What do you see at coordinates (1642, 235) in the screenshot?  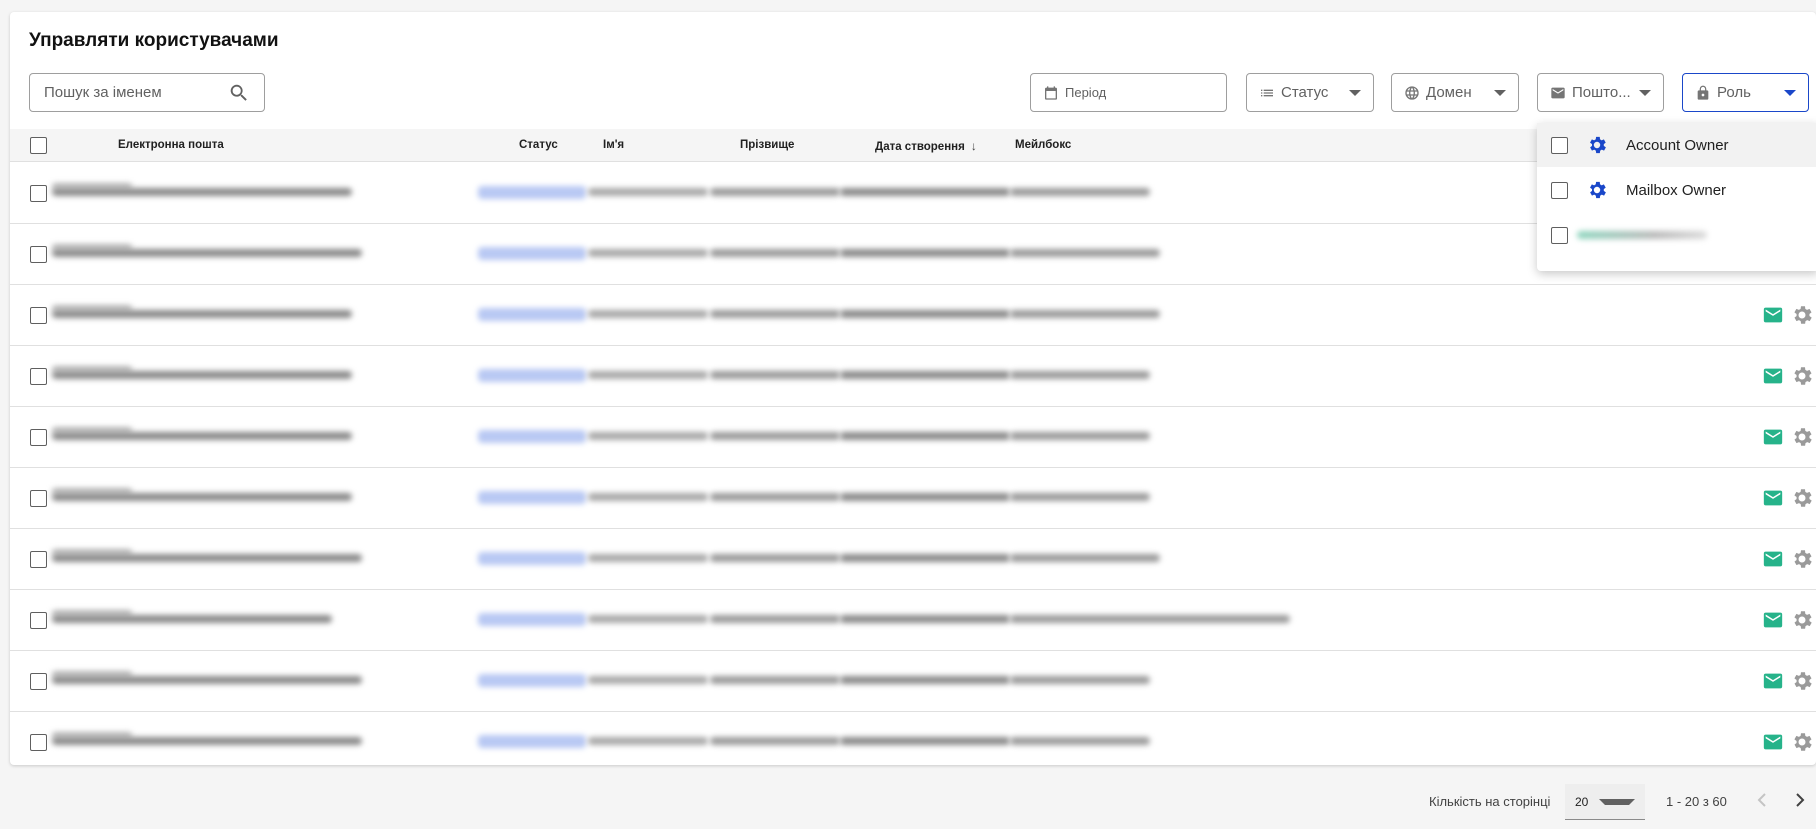 I see `redacted-role-label` at bounding box center [1642, 235].